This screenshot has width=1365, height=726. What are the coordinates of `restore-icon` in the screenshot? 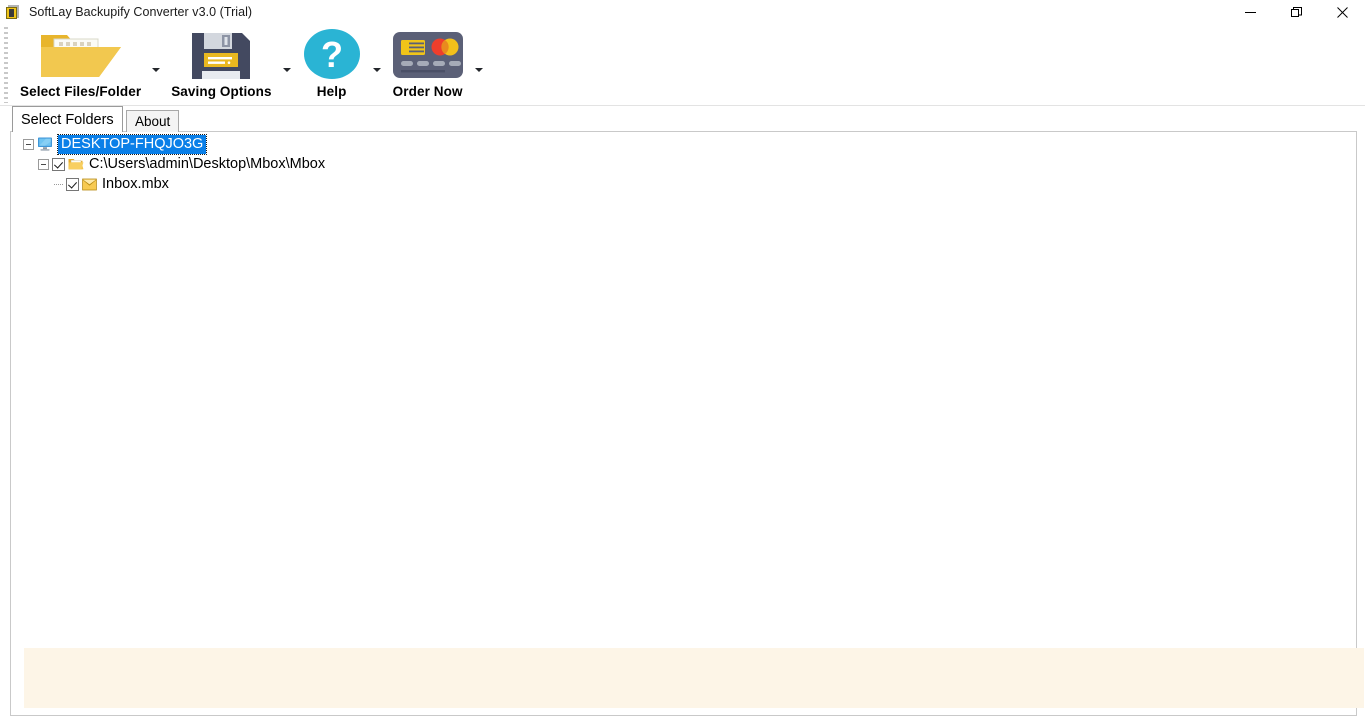 It's located at (1296, 12).